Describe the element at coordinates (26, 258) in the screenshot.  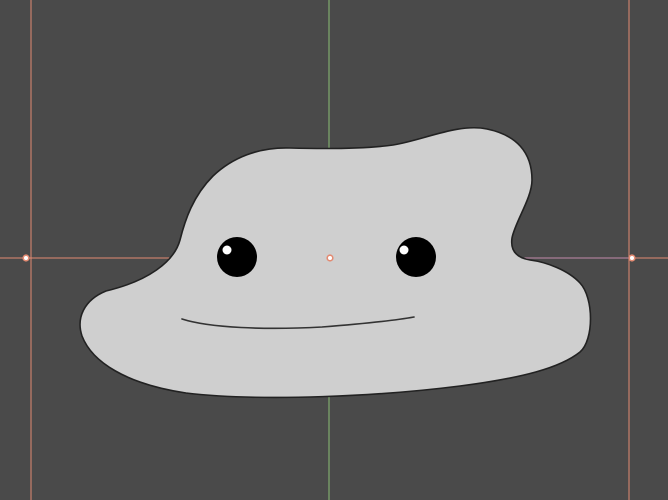
I see `guide-point-left` at that location.